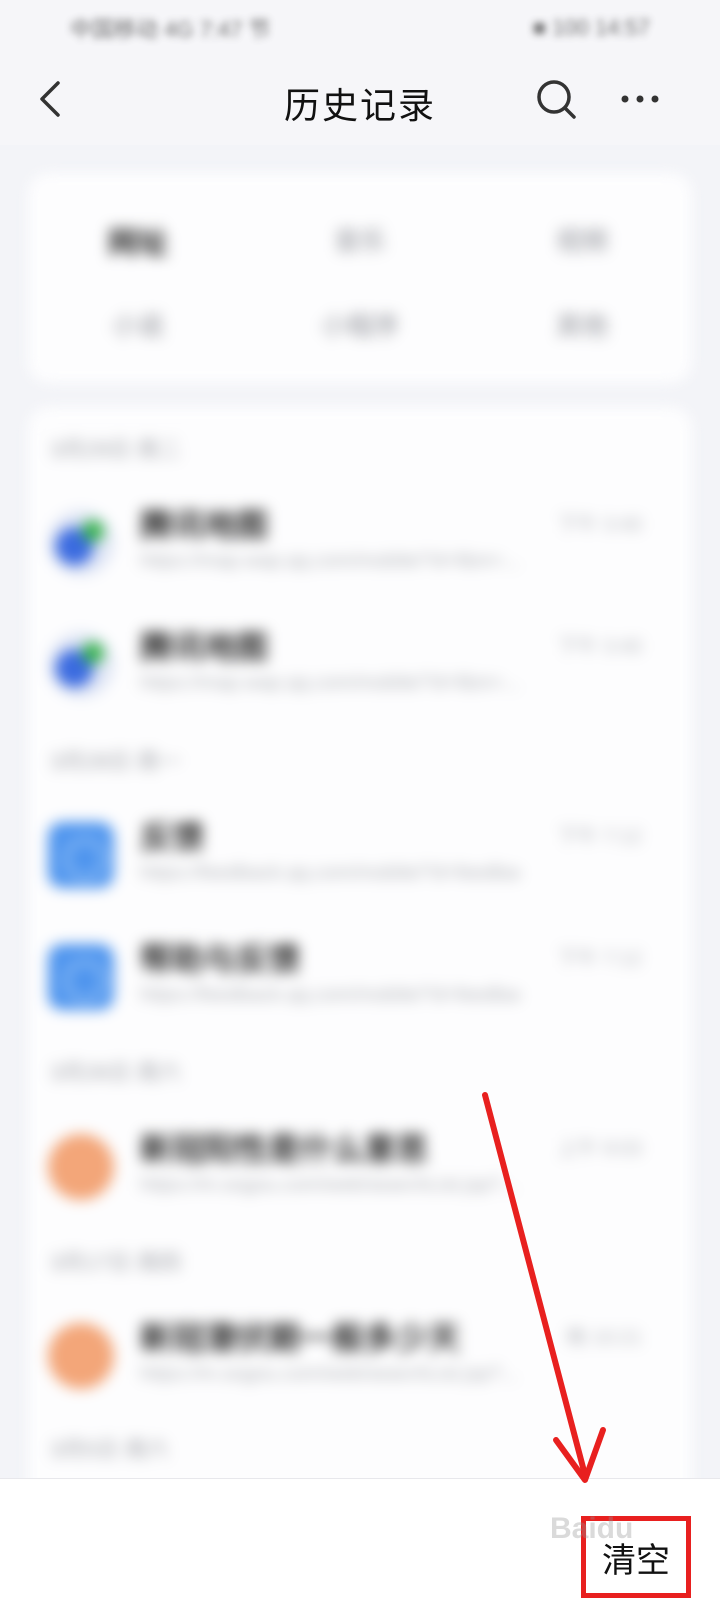 Image resolution: width=720 pixels, height=1600 pixels. What do you see at coordinates (220, 959) in the screenshot?
I see `item-title: 帮助与反馈` at bounding box center [220, 959].